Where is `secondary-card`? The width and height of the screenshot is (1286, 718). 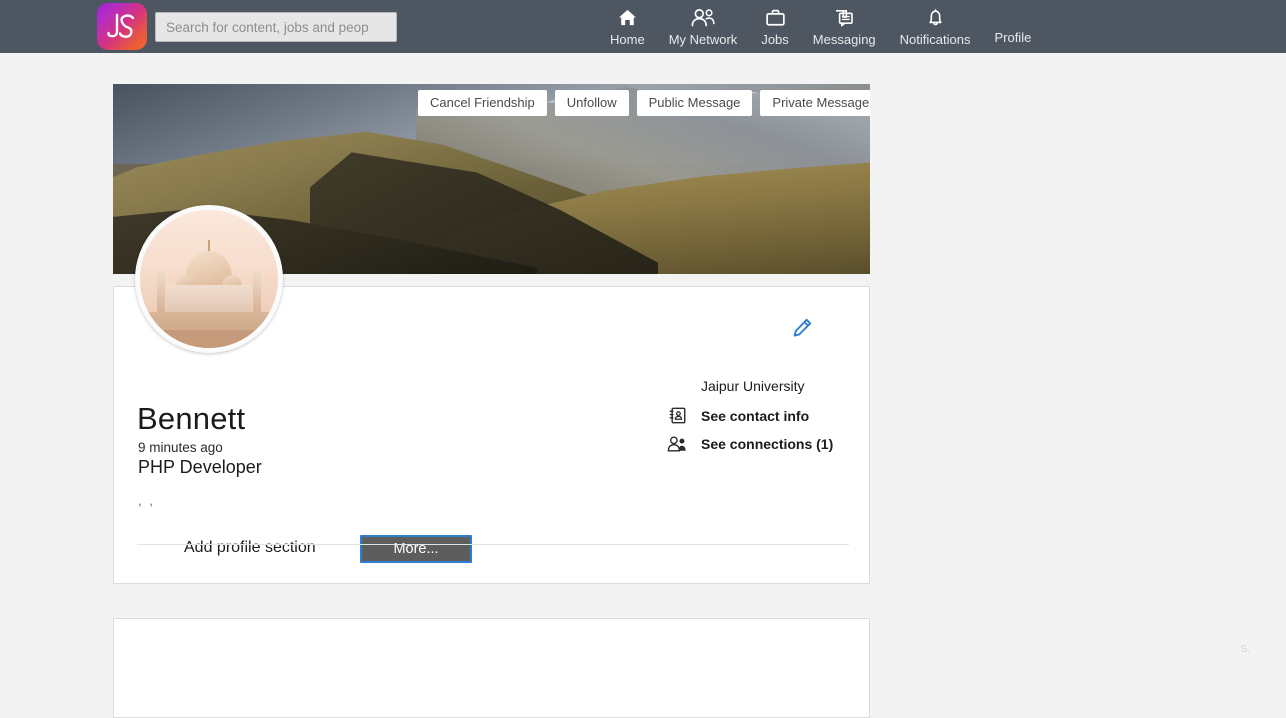 secondary-card is located at coordinates (491, 668).